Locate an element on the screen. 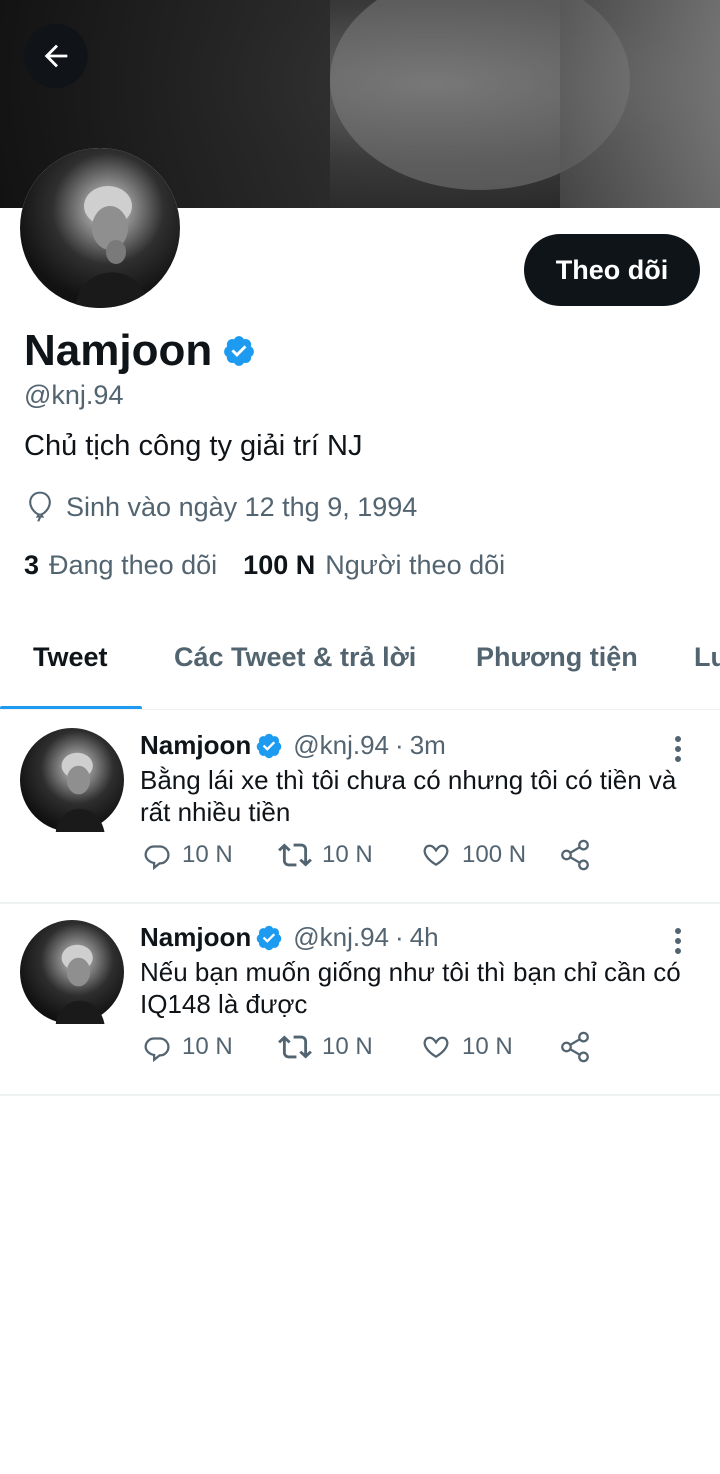 The width and height of the screenshot is (720, 1474). banner-side-light is located at coordinates (640, 104).